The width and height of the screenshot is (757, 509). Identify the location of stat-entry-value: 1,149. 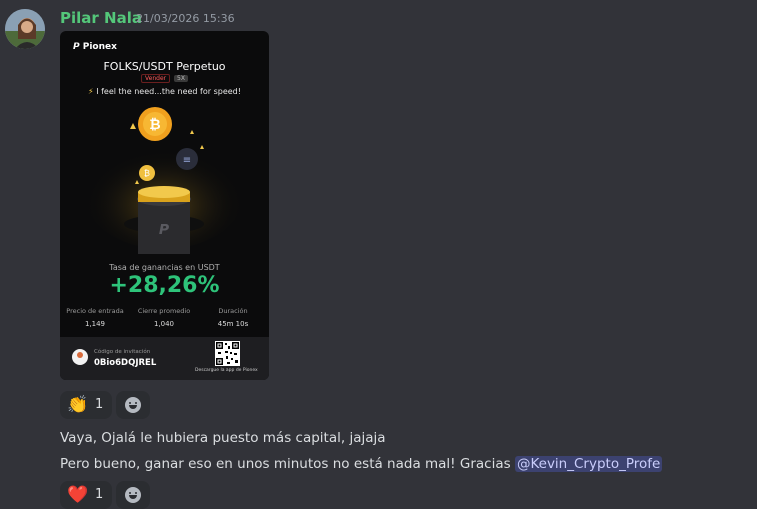
(95, 324).